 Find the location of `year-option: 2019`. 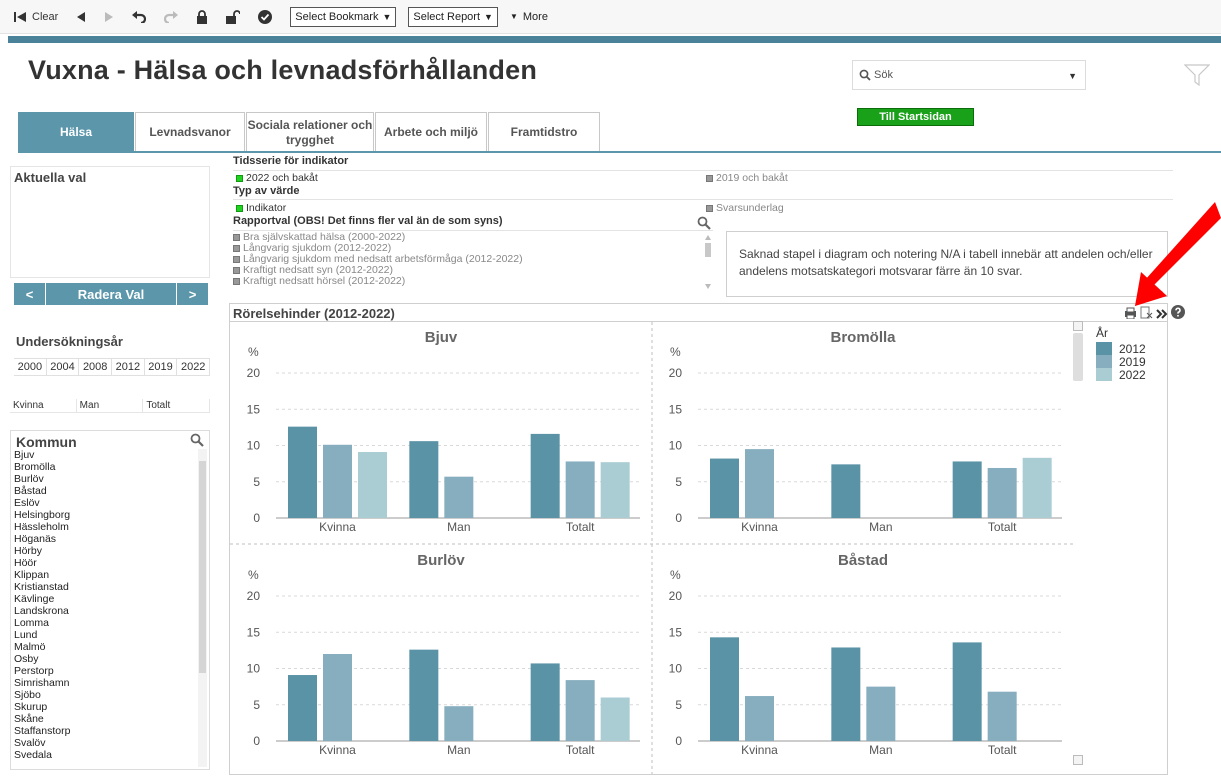

year-option: 2019 is located at coordinates (161, 367).